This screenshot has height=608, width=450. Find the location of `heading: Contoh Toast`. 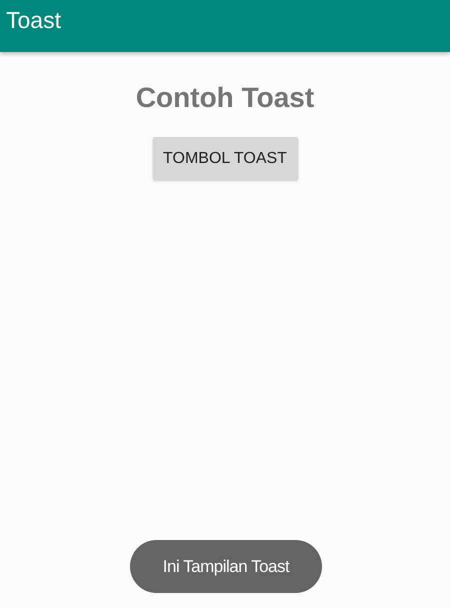

heading: Contoh Toast is located at coordinates (225, 98).